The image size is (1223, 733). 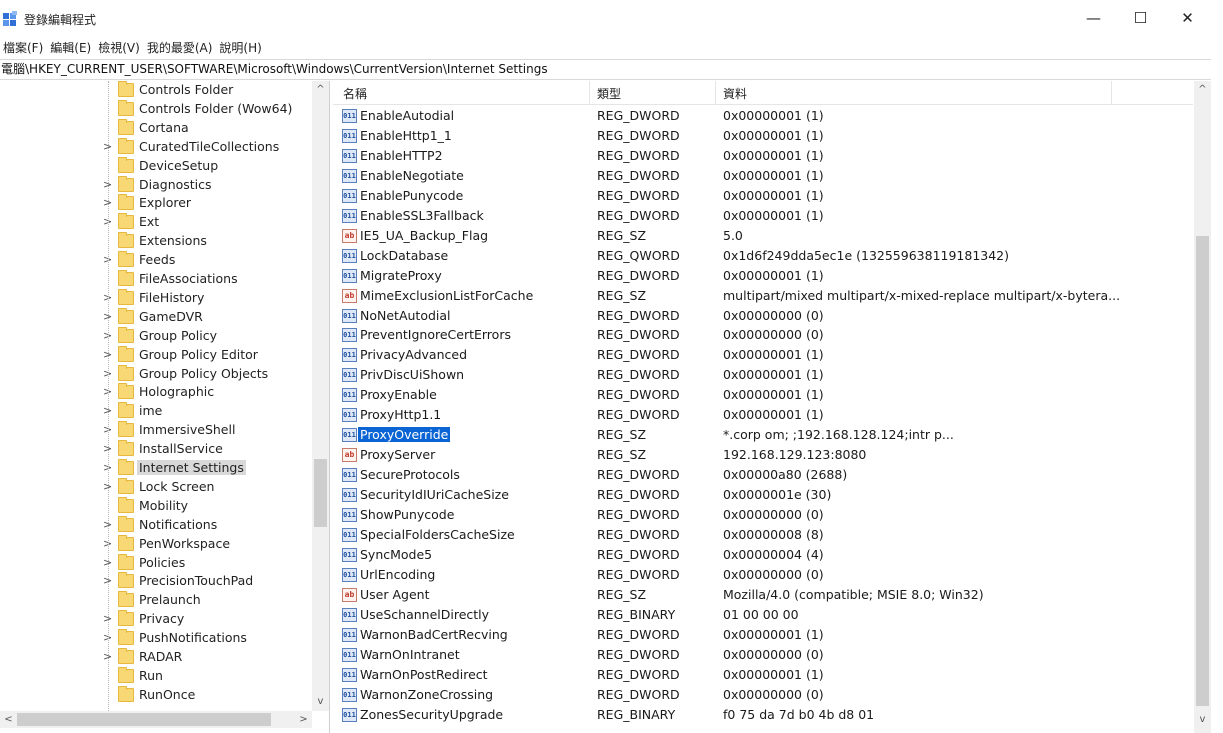 I want to click on tree-item: > Internet Settings, so click(x=156, y=468).